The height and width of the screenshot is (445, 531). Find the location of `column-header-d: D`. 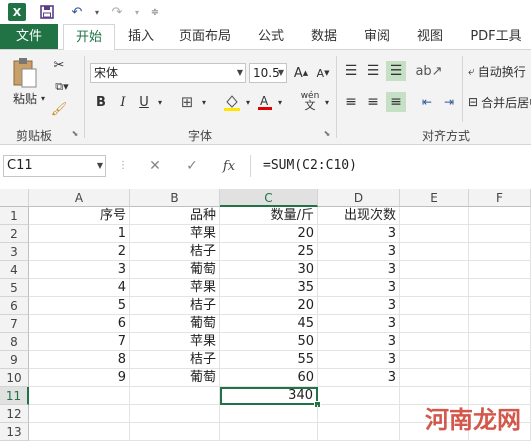

column-header-d: D is located at coordinates (359, 198).